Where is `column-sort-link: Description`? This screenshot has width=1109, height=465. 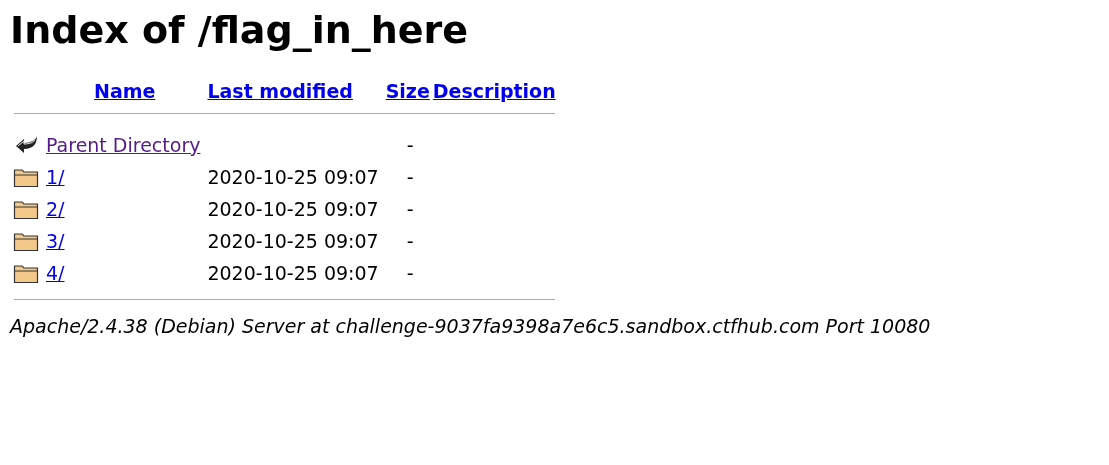
column-sort-link: Description is located at coordinates (494, 91).